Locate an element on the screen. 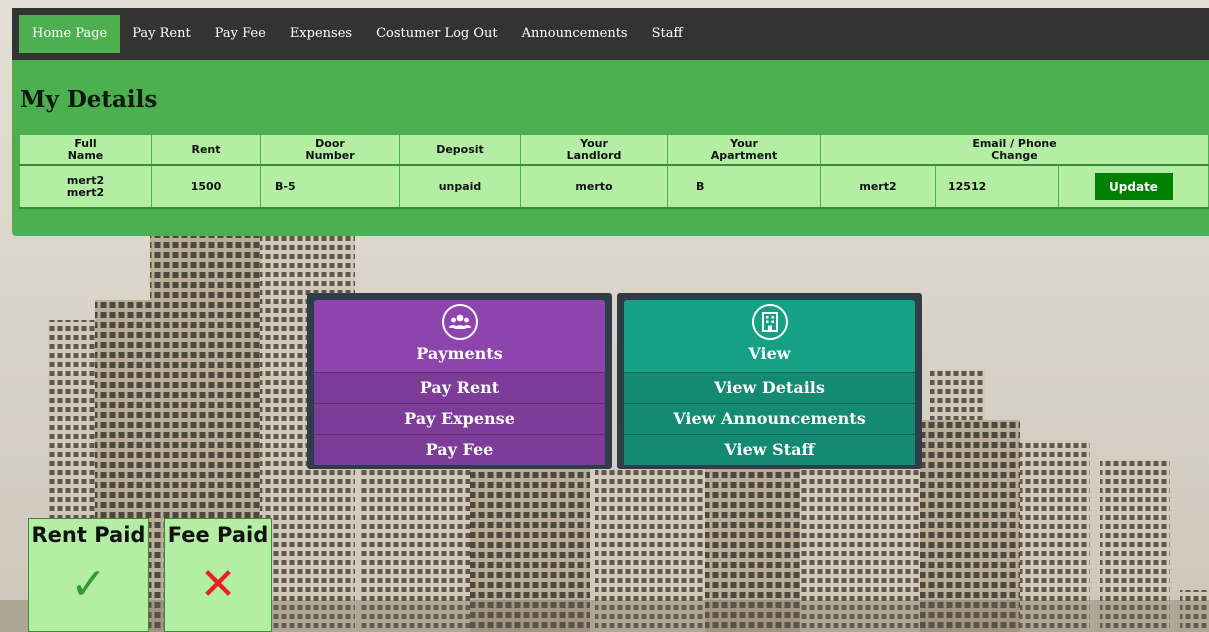 The height and width of the screenshot is (632, 1209). cell-landlord: merto is located at coordinates (594, 186).